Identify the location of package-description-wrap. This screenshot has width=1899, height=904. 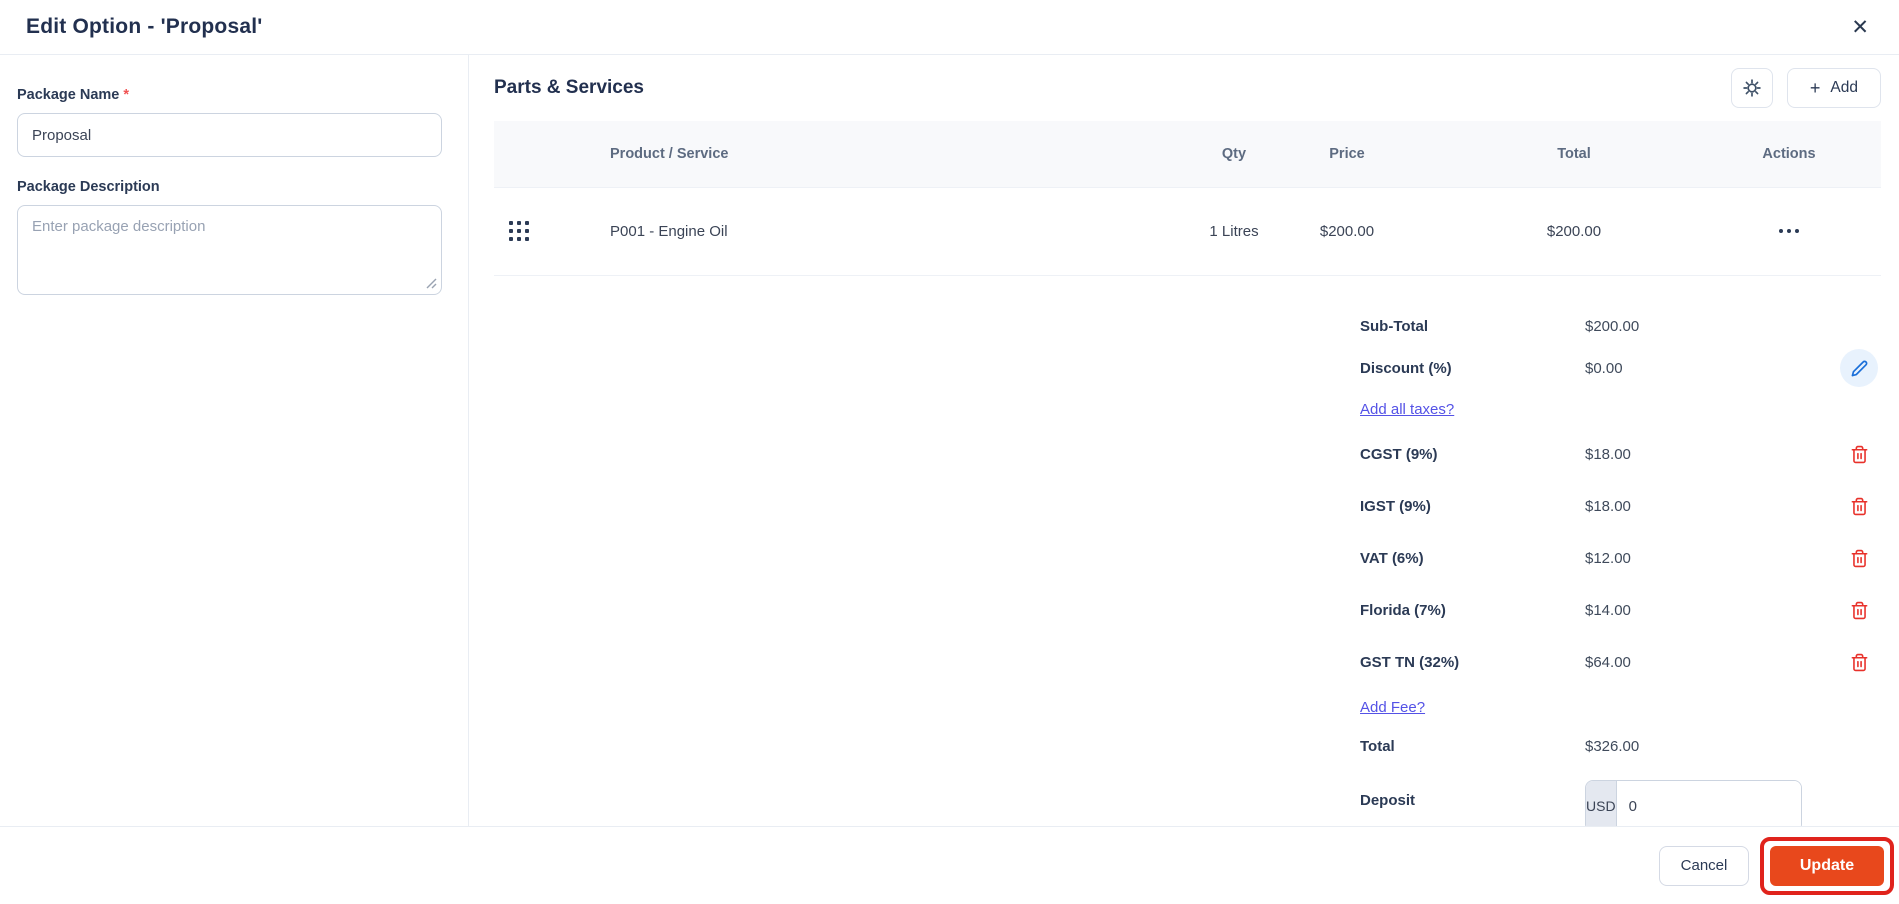
(229, 250).